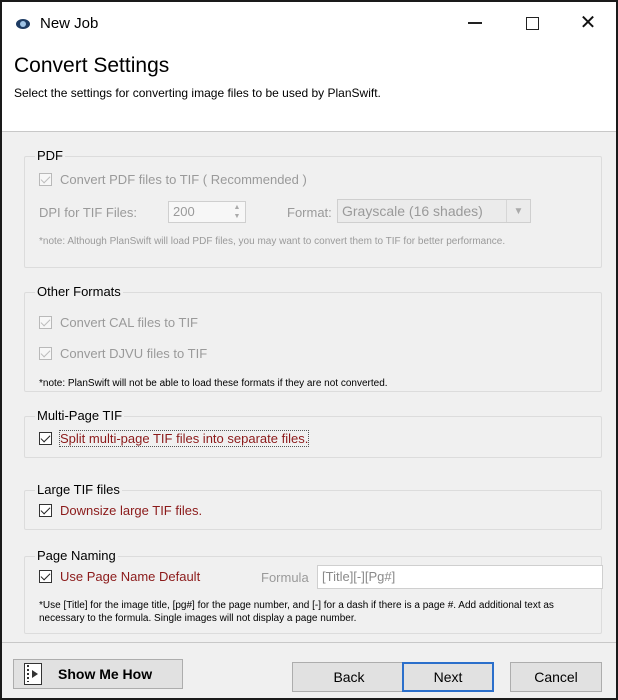  I want to click on maximize-button, so click(532, 23).